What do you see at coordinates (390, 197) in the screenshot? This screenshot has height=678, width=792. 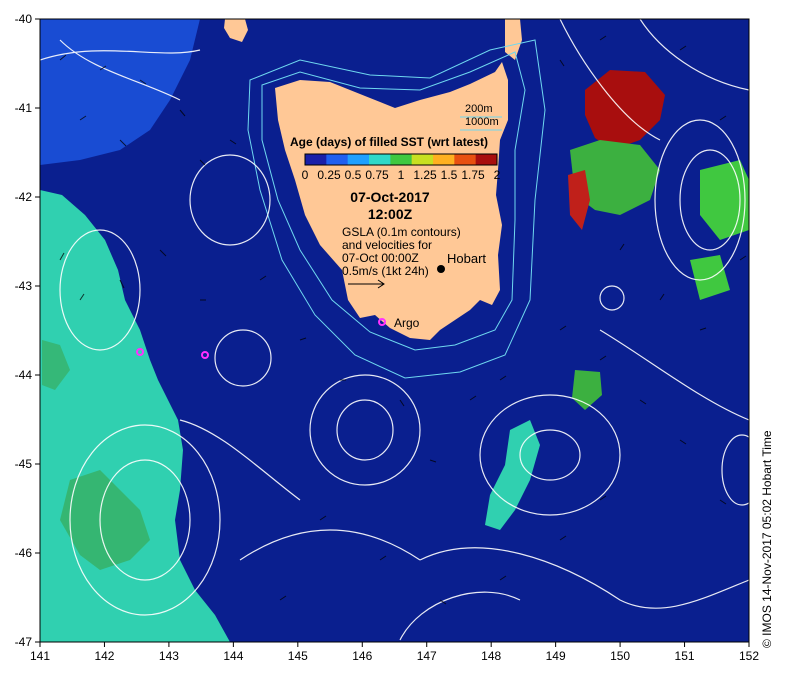 I see `date-label: 07-Oct-2017` at bounding box center [390, 197].